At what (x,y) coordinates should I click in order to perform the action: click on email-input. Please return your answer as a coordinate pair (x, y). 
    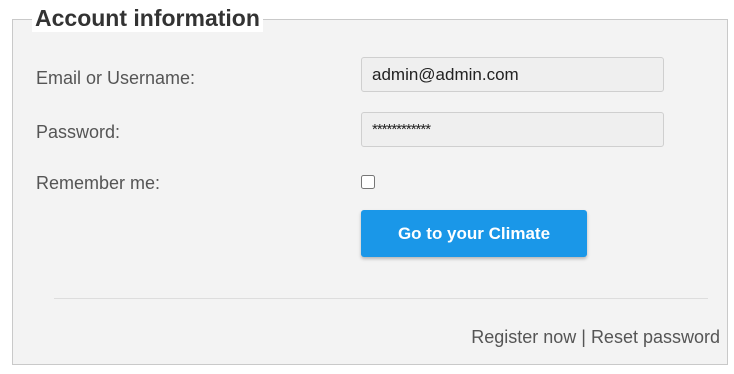
    Looking at the image, I should click on (512, 74).